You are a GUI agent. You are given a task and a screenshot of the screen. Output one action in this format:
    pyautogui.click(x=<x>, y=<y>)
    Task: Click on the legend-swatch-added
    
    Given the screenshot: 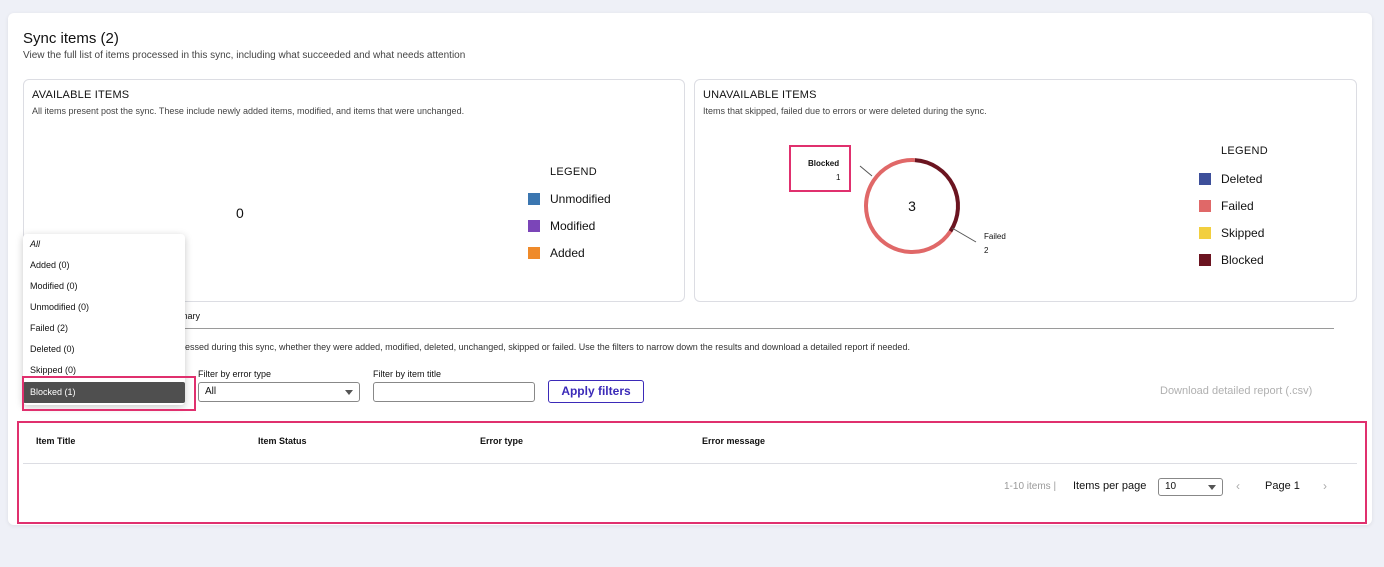 What is the action you would take?
    pyautogui.click(x=534, y=253)
    